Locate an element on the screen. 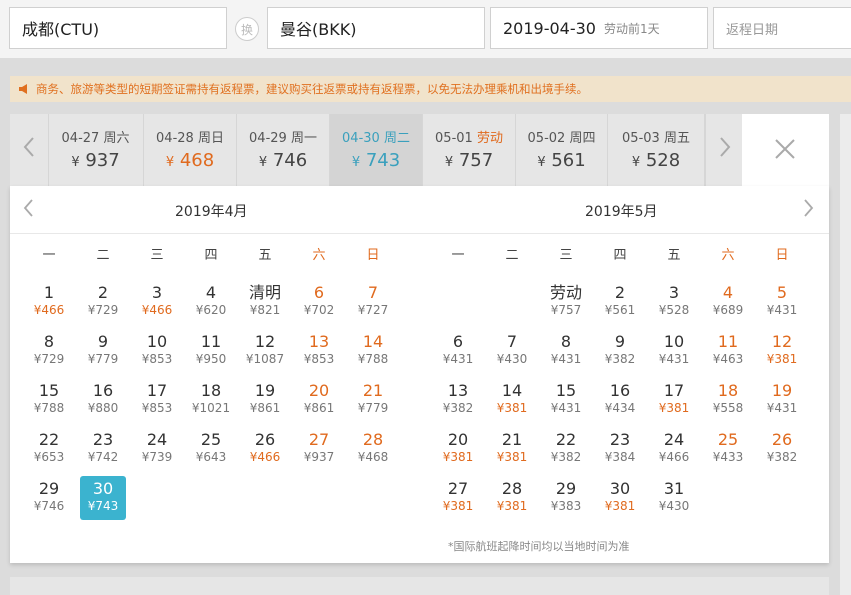 This screenshot has width=851, height=595. calendar-day-number: 6 is located at coordinates (458, 341).